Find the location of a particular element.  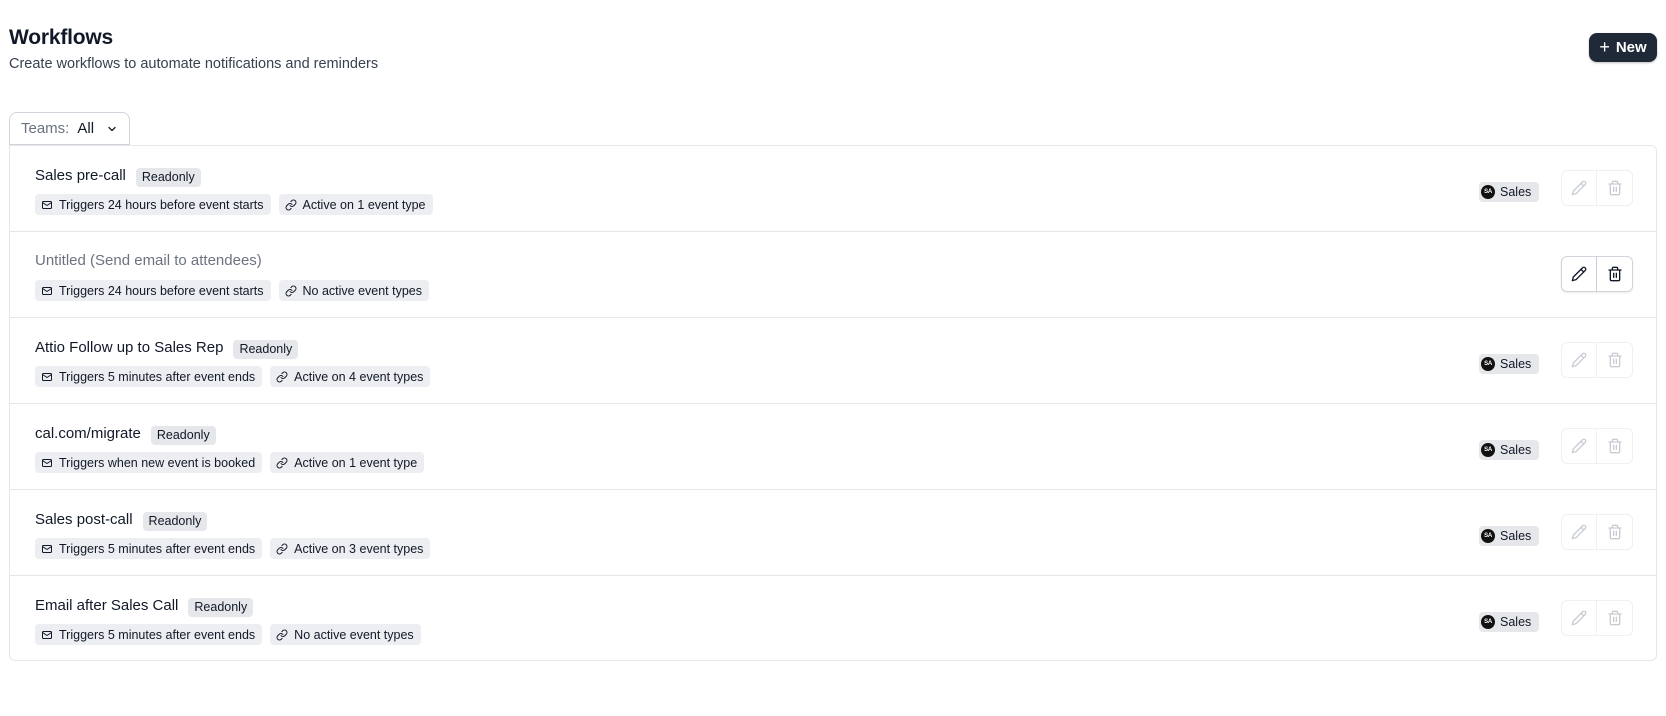

teams-filter-value: All is located at coordinates (86, 128).